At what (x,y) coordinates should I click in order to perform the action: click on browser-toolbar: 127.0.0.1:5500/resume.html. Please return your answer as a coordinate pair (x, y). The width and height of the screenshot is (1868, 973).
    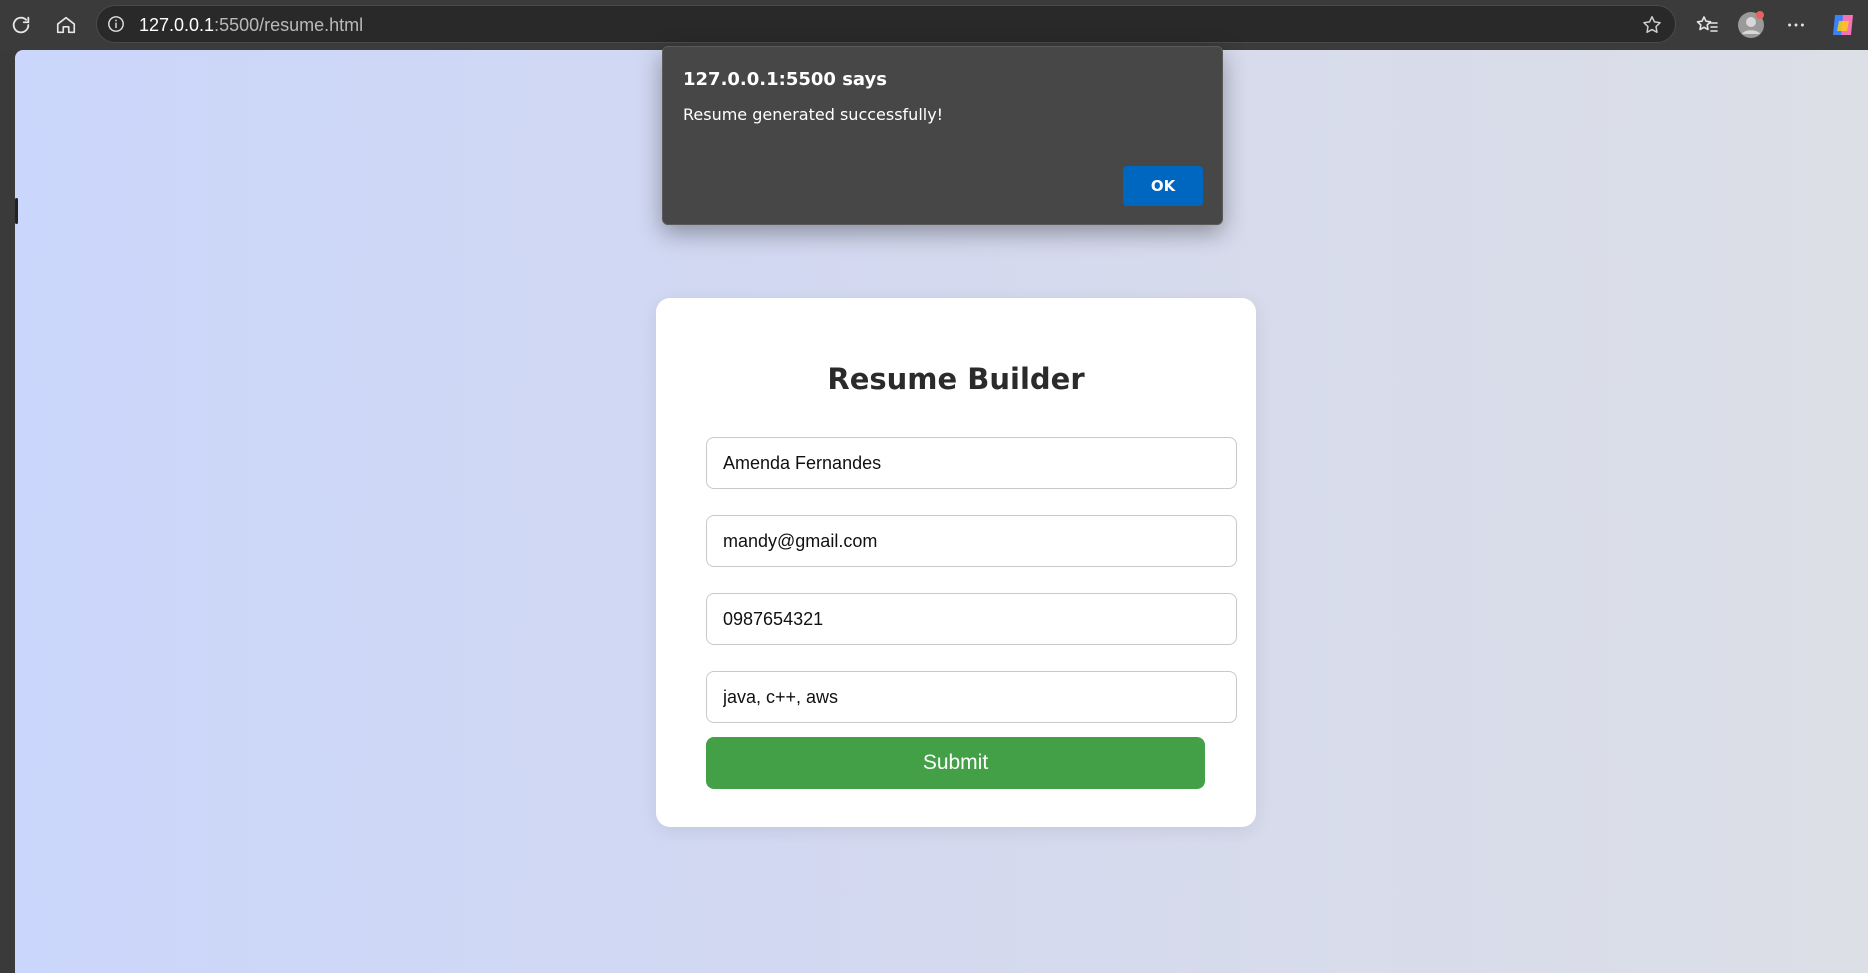
    Looking at the image, I should click on (934, 25).